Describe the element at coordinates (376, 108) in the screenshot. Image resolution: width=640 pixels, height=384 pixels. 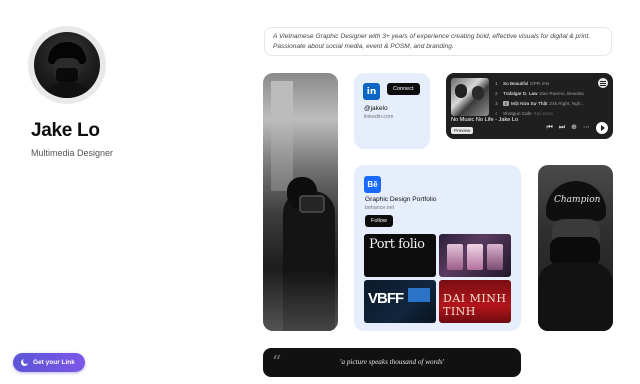
I see `linkedin-handle: @jakelo` at that location.